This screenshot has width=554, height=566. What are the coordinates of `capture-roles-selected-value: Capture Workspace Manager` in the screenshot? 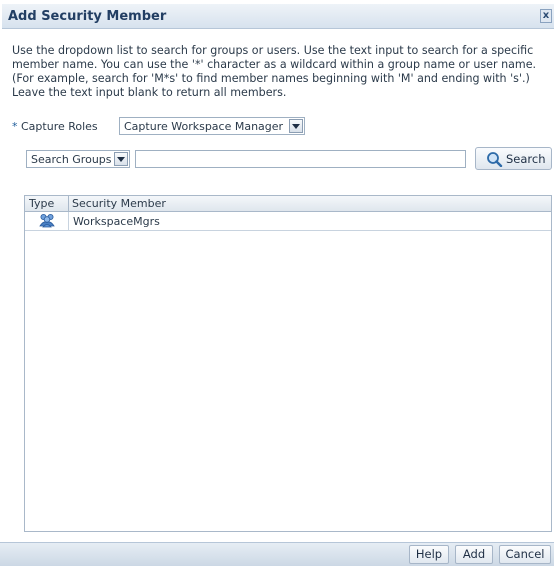 It's located at (204, 126).